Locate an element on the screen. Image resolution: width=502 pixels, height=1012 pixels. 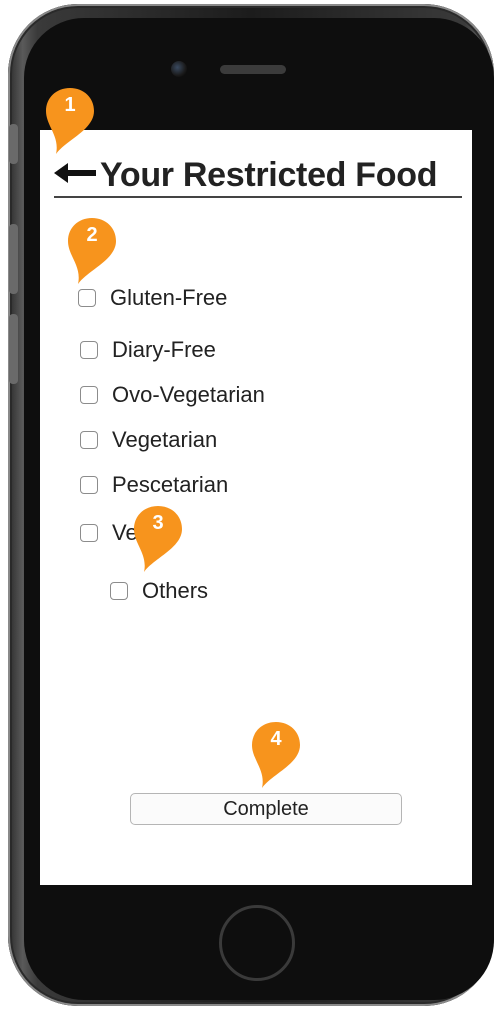
option-ovo-vegetarian: Ovo-Vegetarian is located at coordinates (172, 395).